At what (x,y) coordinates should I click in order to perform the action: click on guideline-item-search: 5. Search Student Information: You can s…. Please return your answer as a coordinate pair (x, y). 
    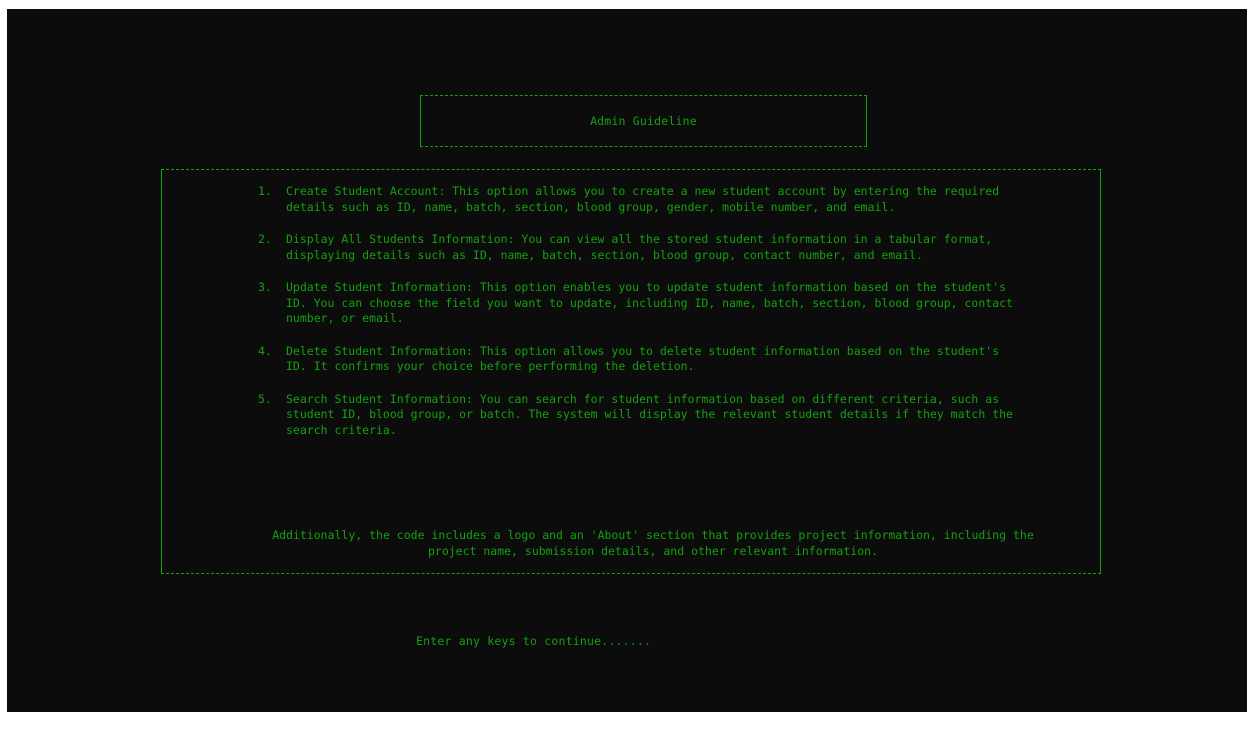
    Looking at the image, I should click on (658, 415).